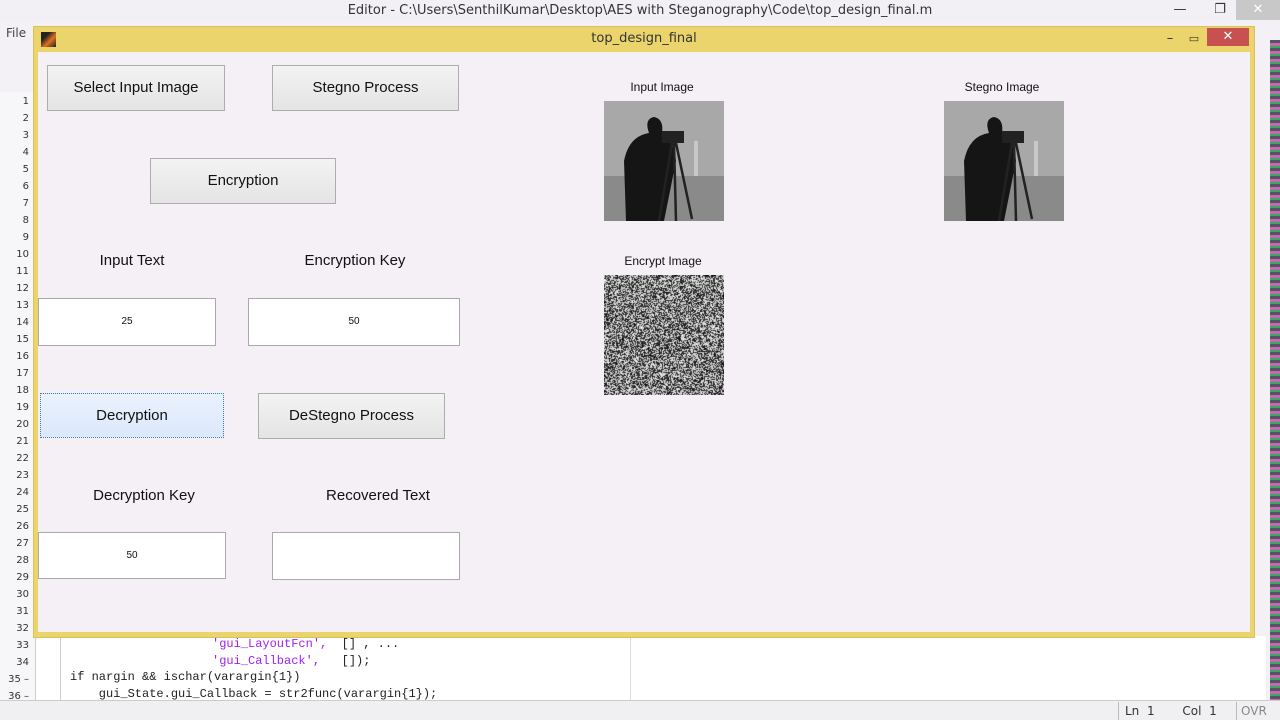 This screenshot has width=1280, height=720. What do you see at coordinates (22, 254) in the screenshot?
I see `line-number: 10` at bounding box center [22, 254].